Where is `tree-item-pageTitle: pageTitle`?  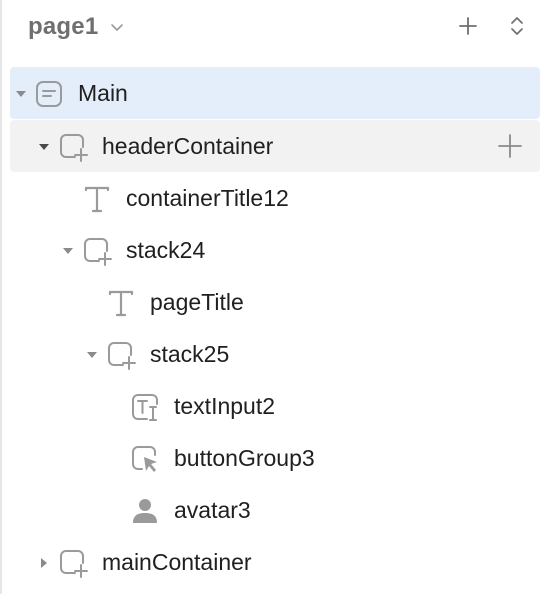 tree-item-pageTitle: pageTitle is located at coordinates (275, 302).